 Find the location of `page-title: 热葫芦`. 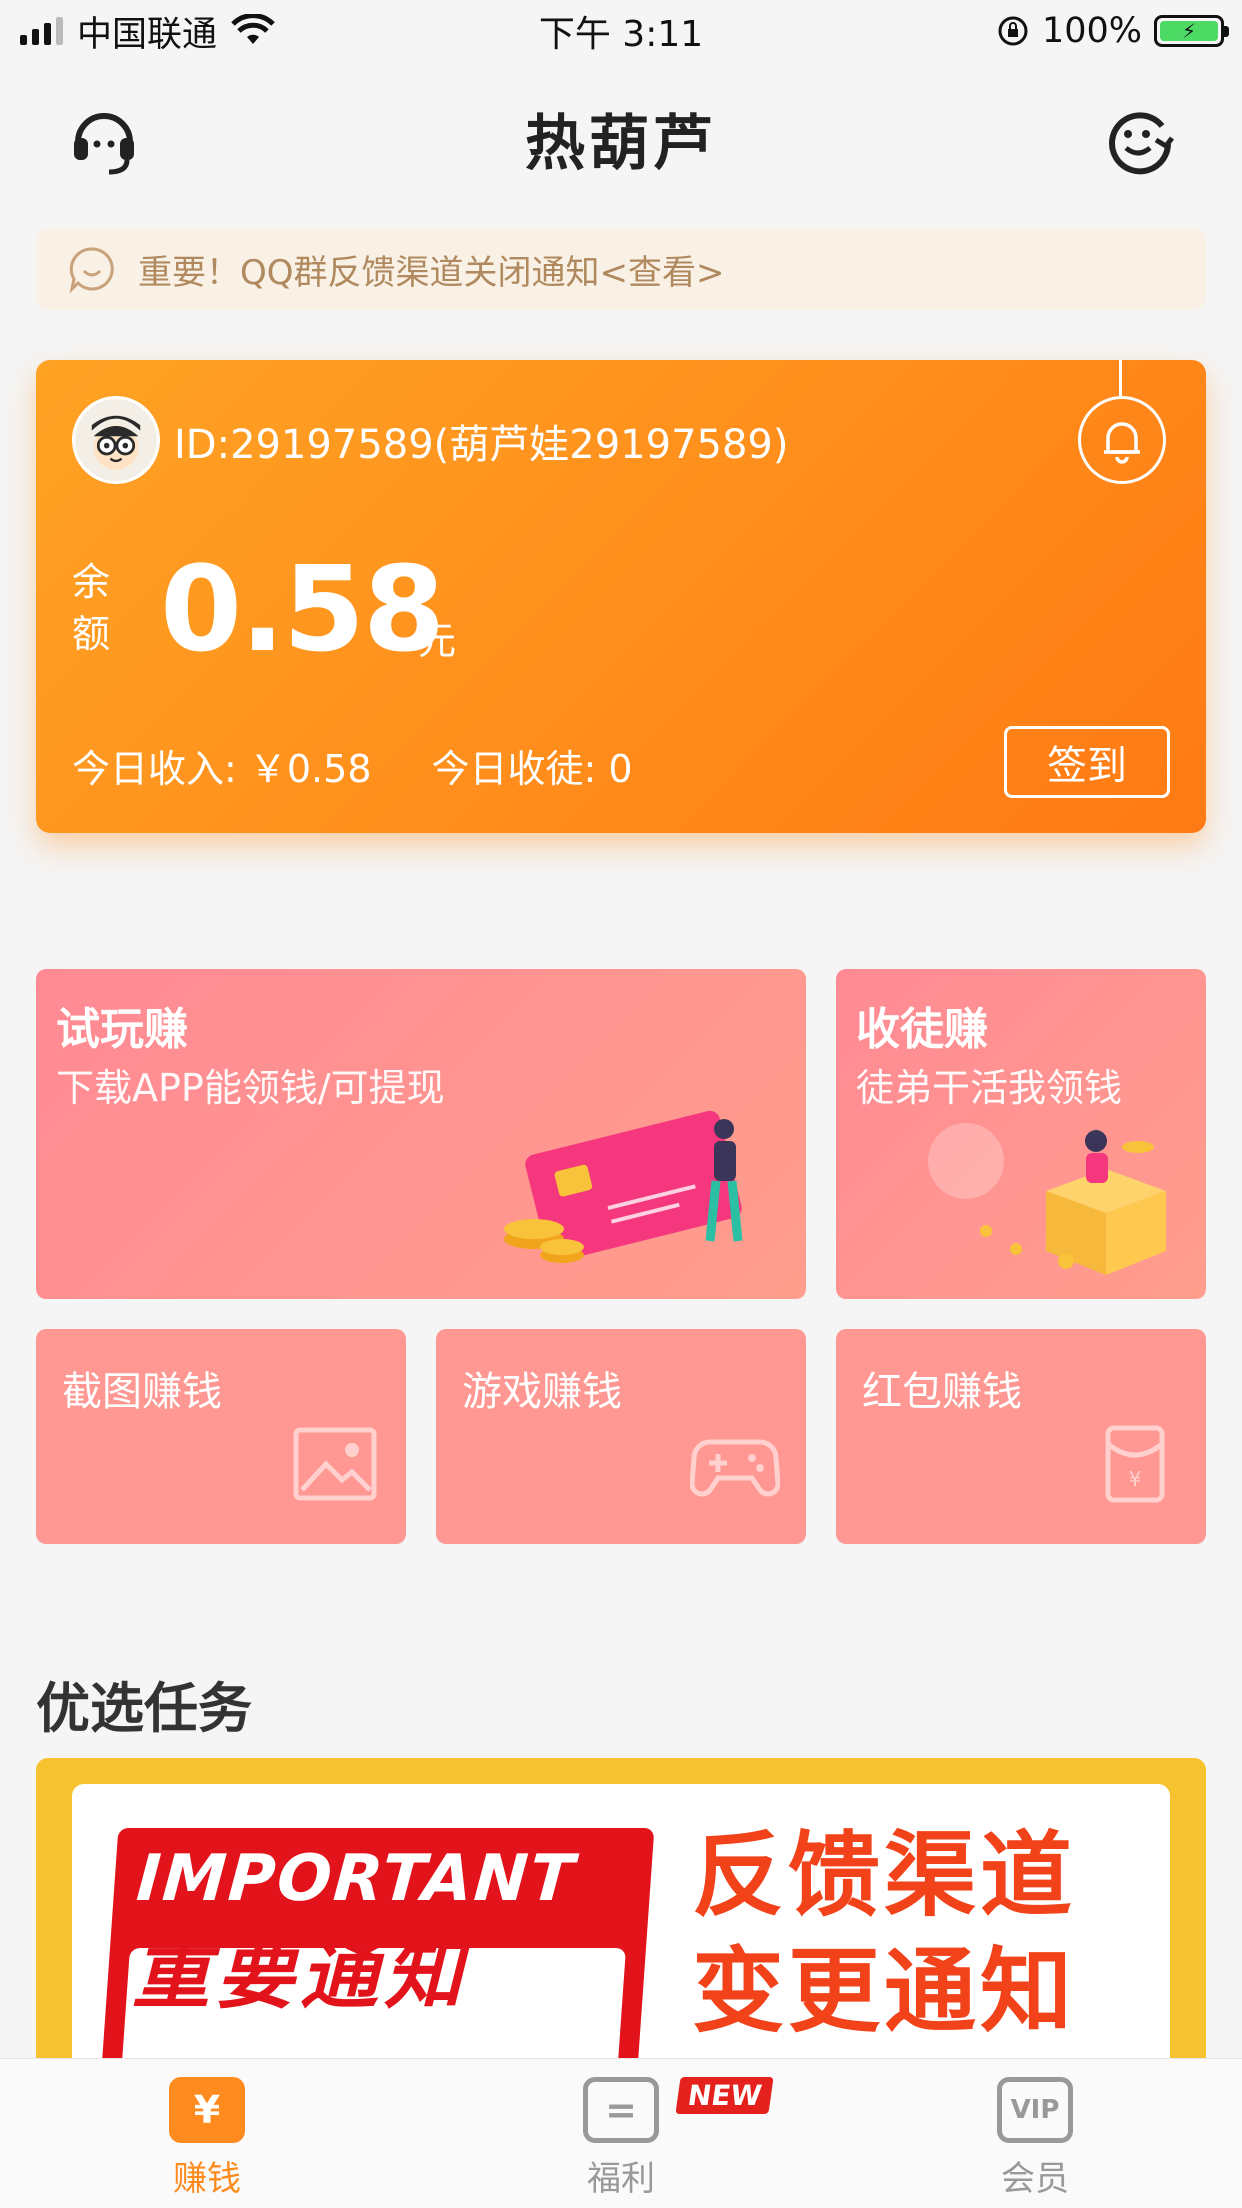

page-title: 热葫芦 is located at coordinates (621, 143).